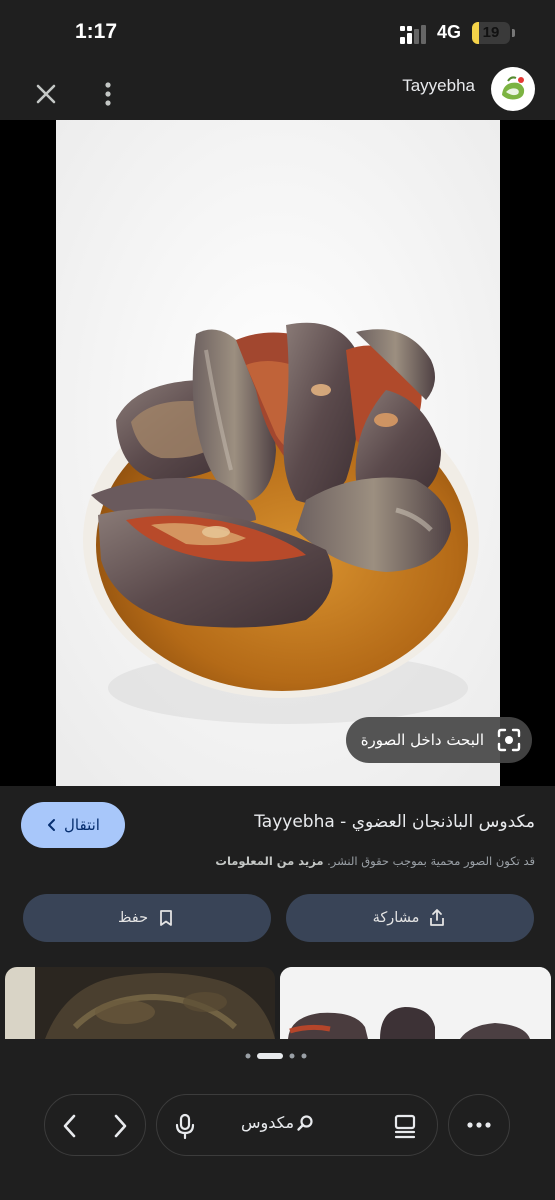 This screenshot has width=555, height=1200. I want to click on forward-button, so click(120, 1126).